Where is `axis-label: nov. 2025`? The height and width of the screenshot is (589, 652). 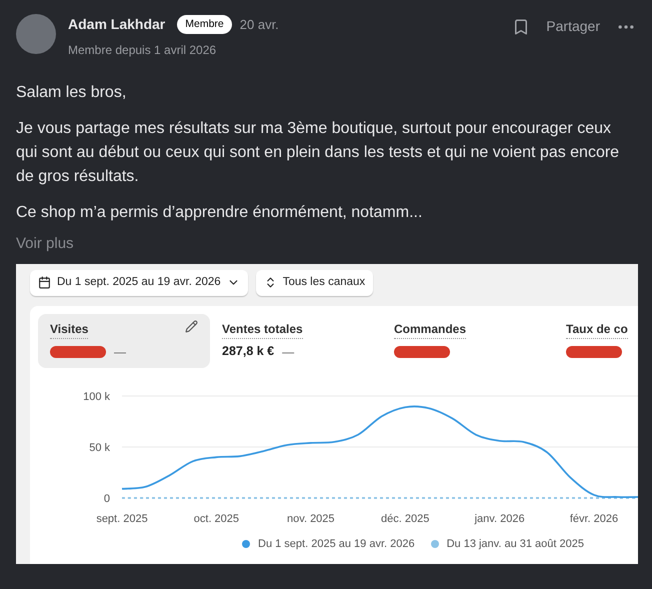 axis-label: nov. 2025 is located at coordinates (311, 518).